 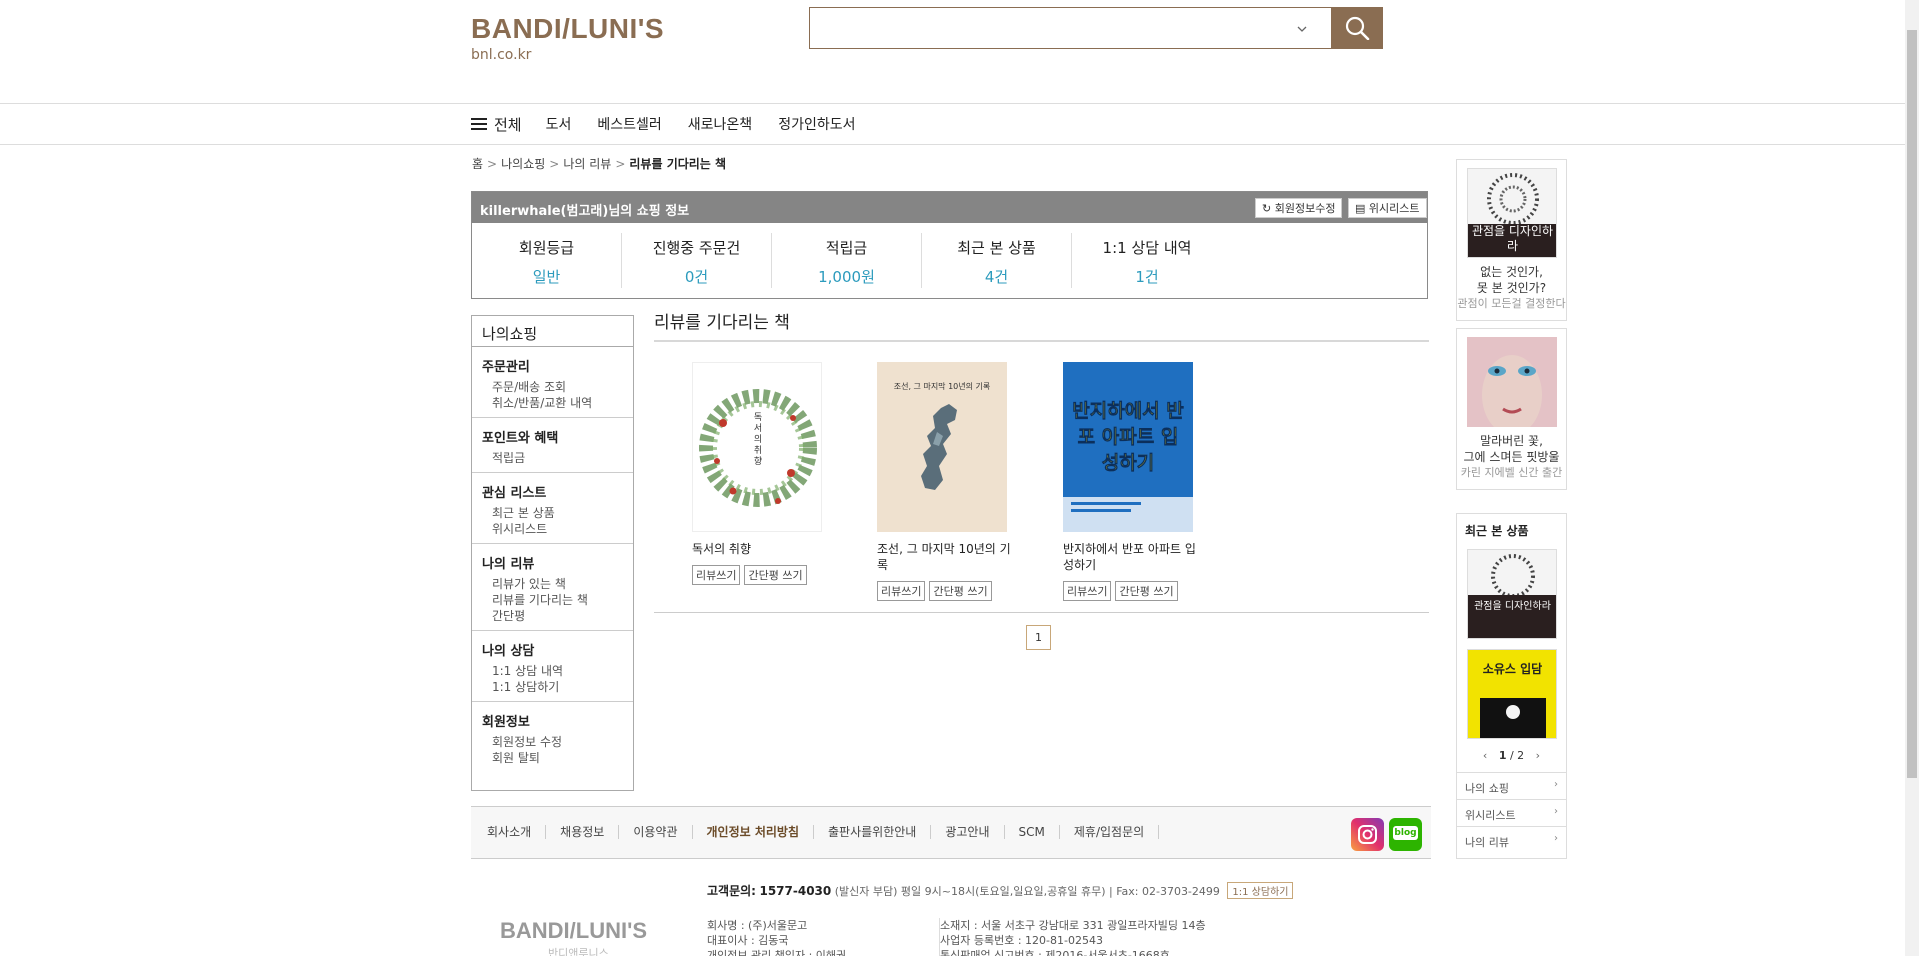 I want to click on stat-orders: 진행중 주문건 0건, so click(x=697, y=260).